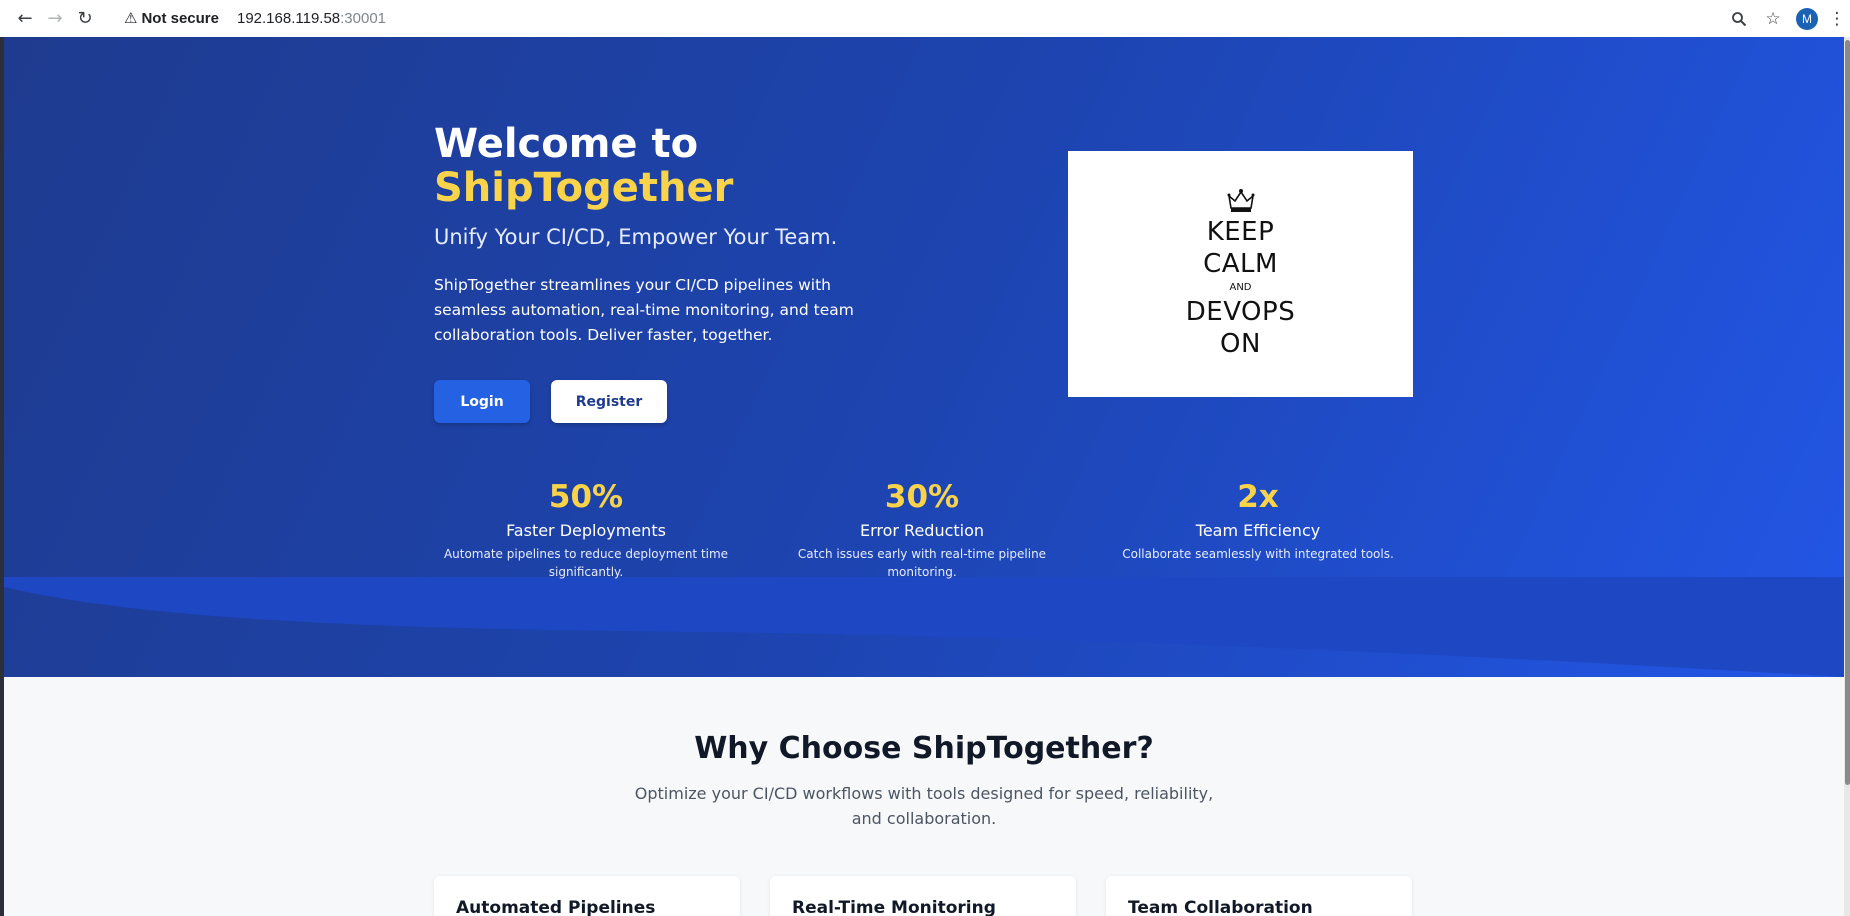 The width and height of the screenshot is (1850, 916). Describe the element at coordinates (1240, 312) in the screenshot. I see `poster-line-4: DEVOPS` at that location.